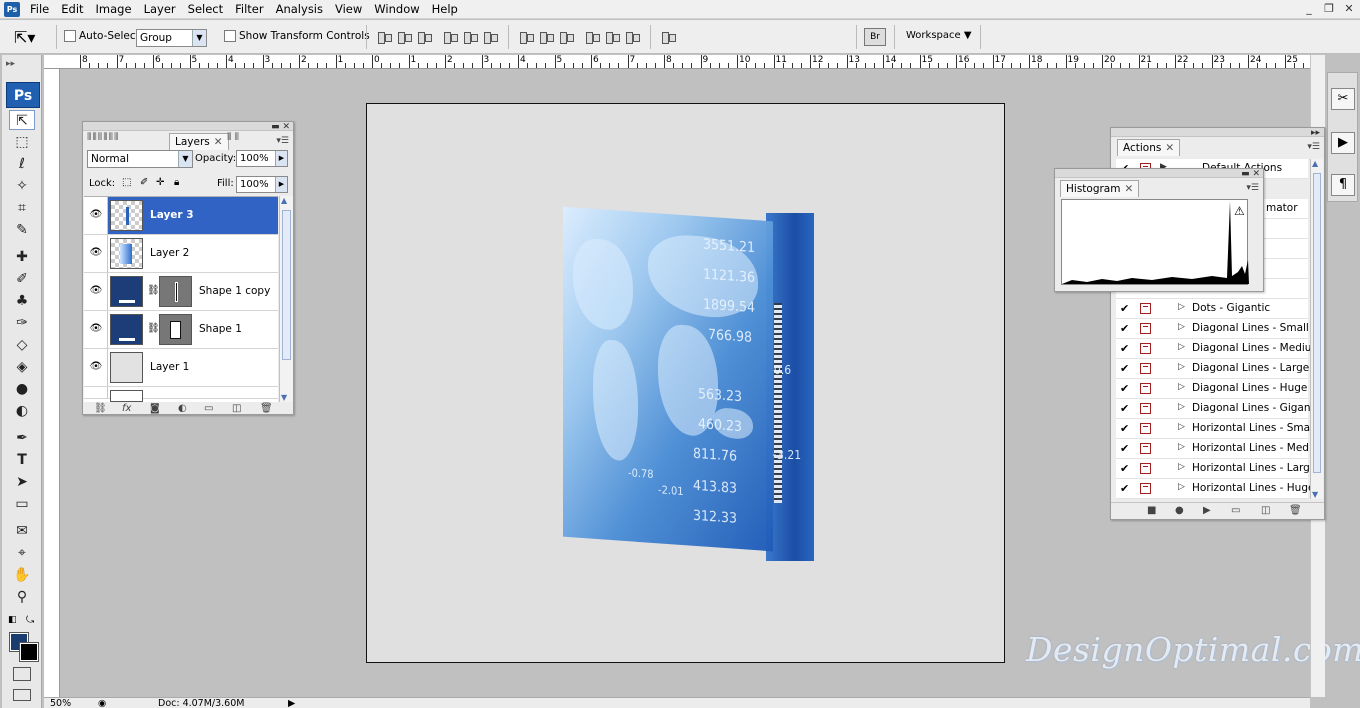 This screenshot has width=1360, height=708. Describe the element at coordinates (126, 408) in the screenshot. I see `fx-icon: fx` at that location.